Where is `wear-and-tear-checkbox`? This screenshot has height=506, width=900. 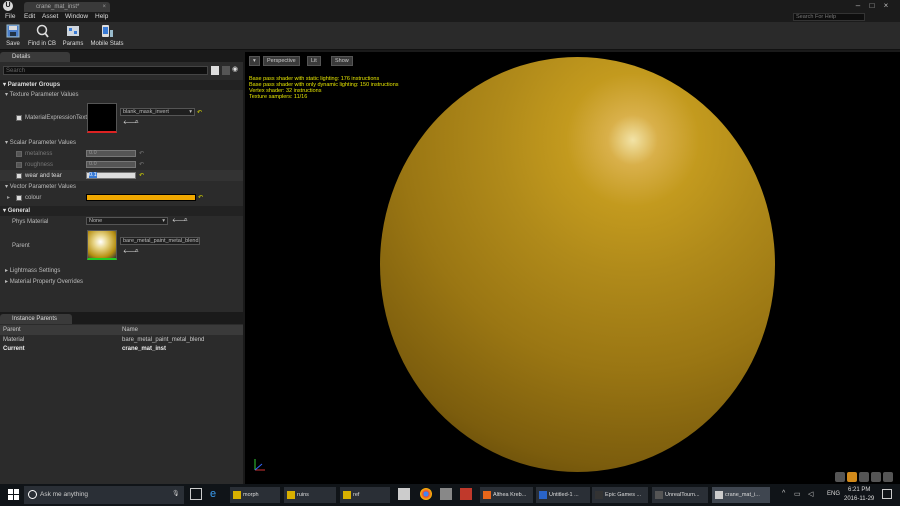
wear-and-tear-checkbox is located at coordinates (19, 176).